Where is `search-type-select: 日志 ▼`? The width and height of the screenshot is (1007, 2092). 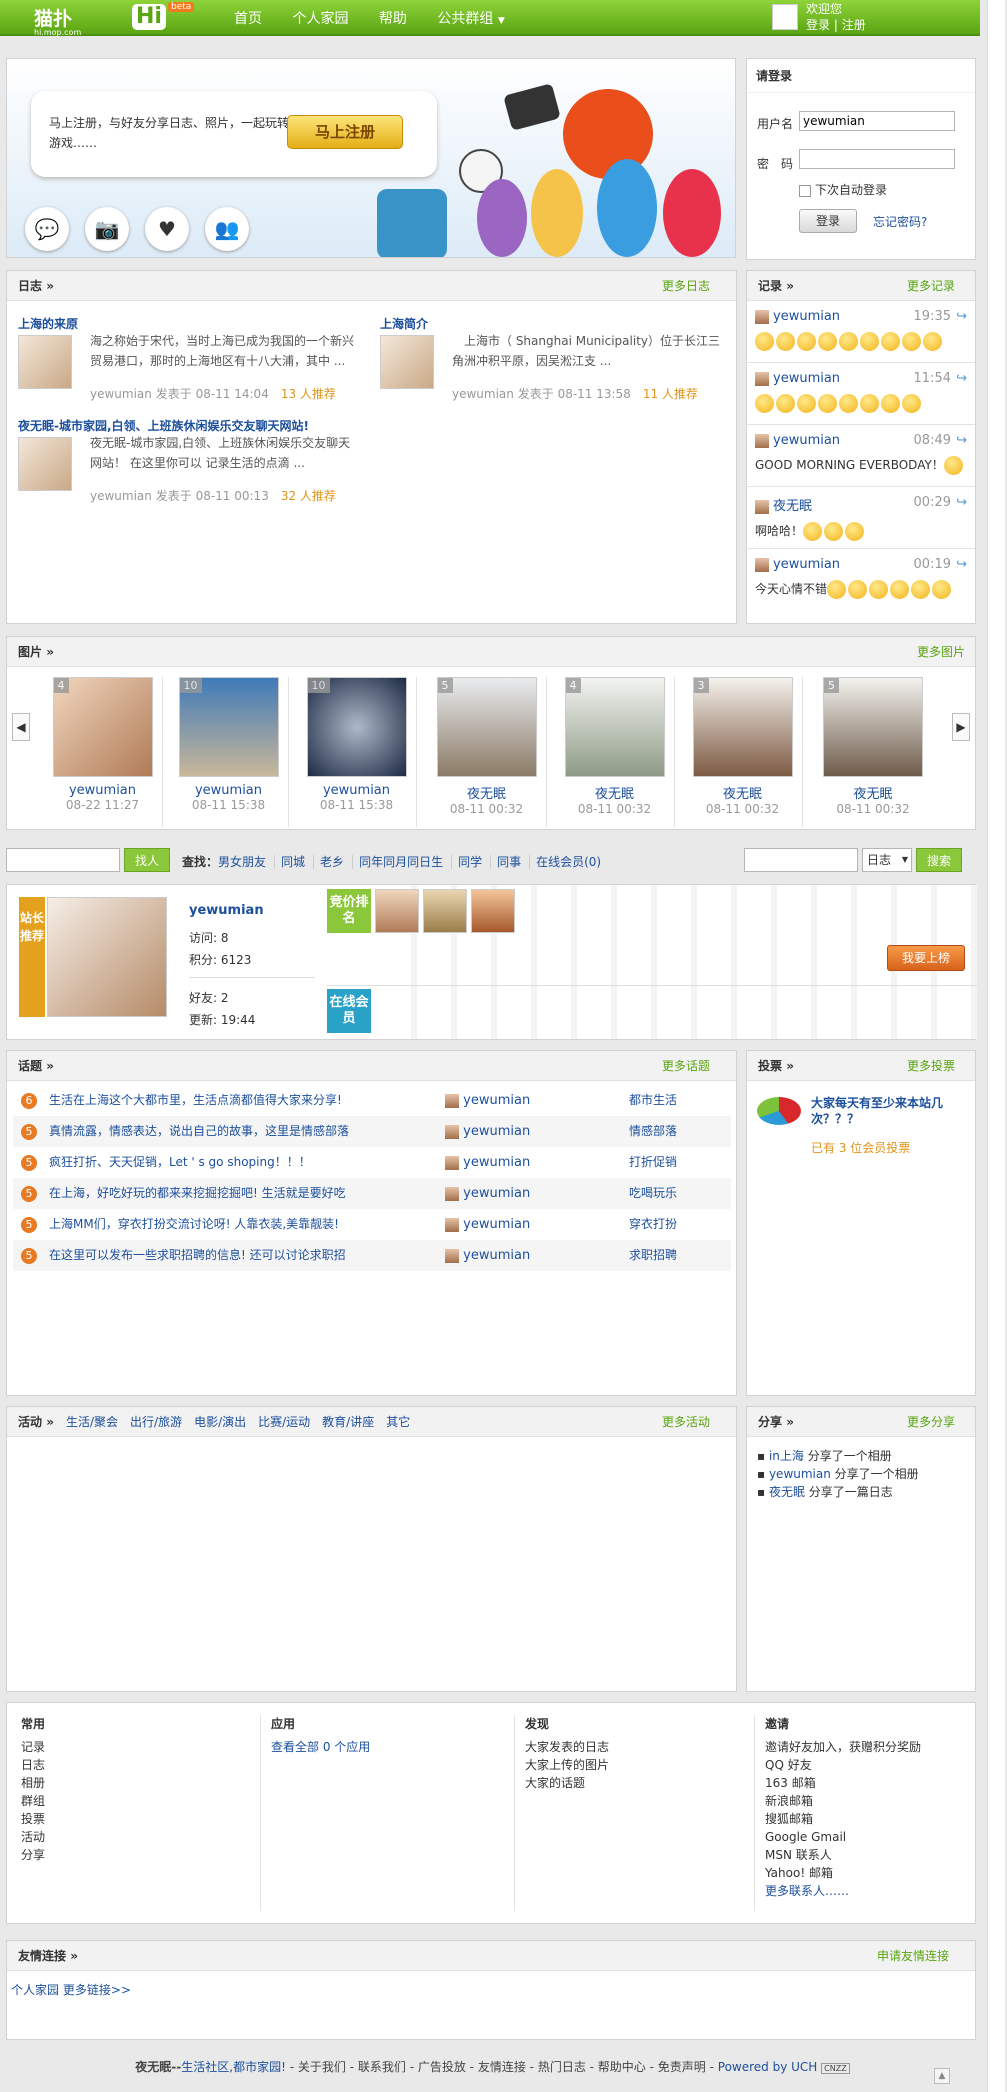
search-type-select: 日志 ▼ is located at coordinates (887, 860).